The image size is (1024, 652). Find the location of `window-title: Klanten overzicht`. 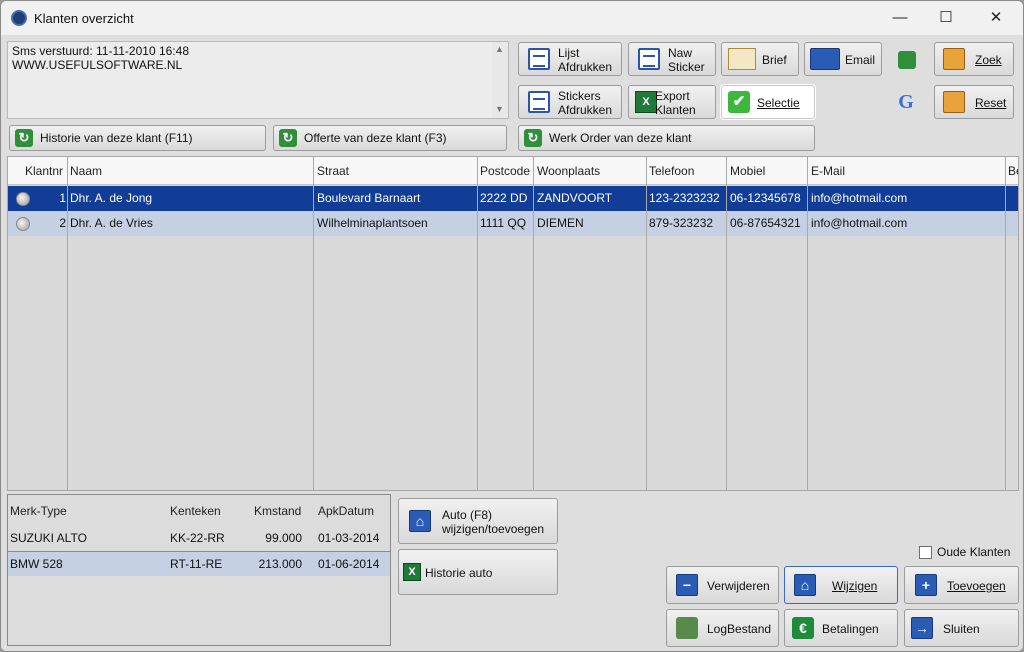

window-title: Klanten overzicht is located at coordinates (84, 18).